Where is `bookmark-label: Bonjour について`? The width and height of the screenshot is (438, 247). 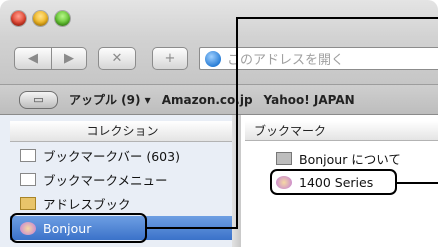 bookmark-label: Bonjour について is located at coordinates (350, 159).